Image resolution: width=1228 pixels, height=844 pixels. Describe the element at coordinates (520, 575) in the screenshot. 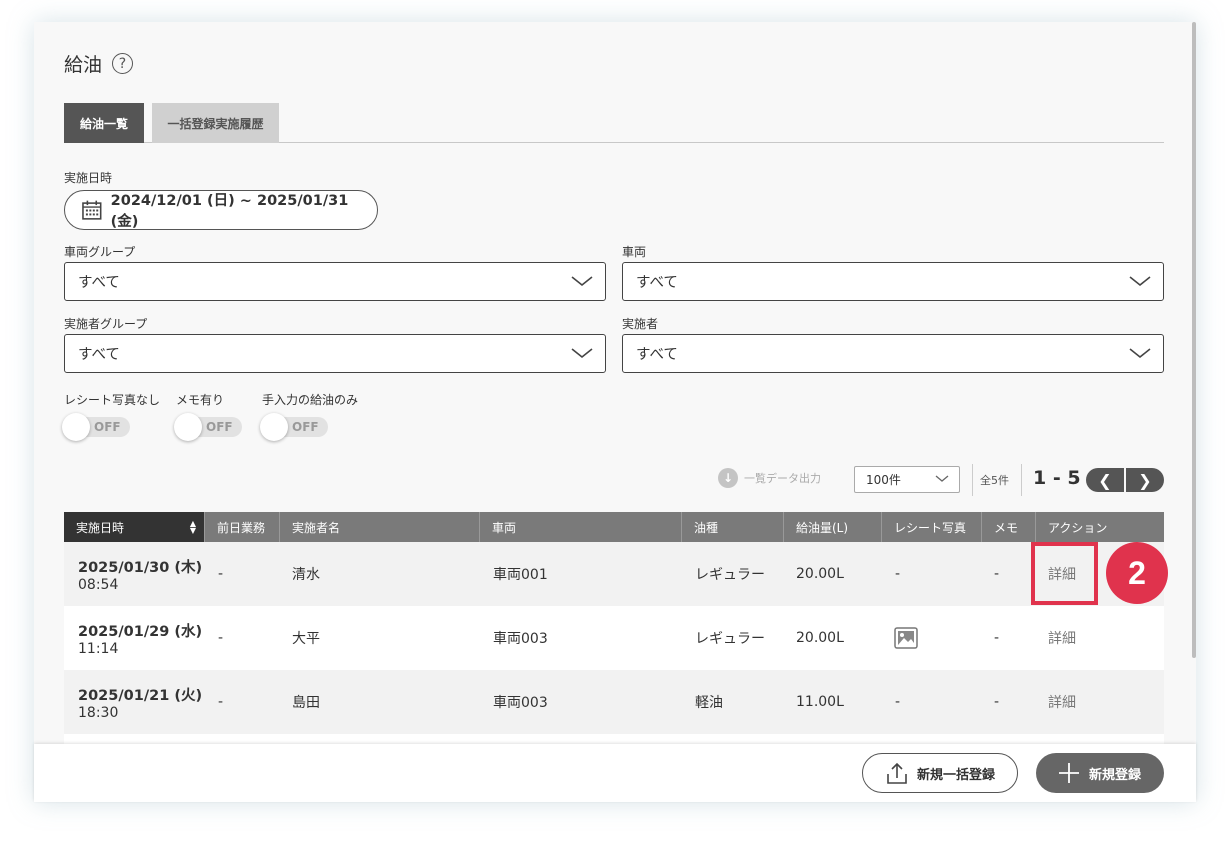

I see `vehicle-cell: 車両001` at that location.